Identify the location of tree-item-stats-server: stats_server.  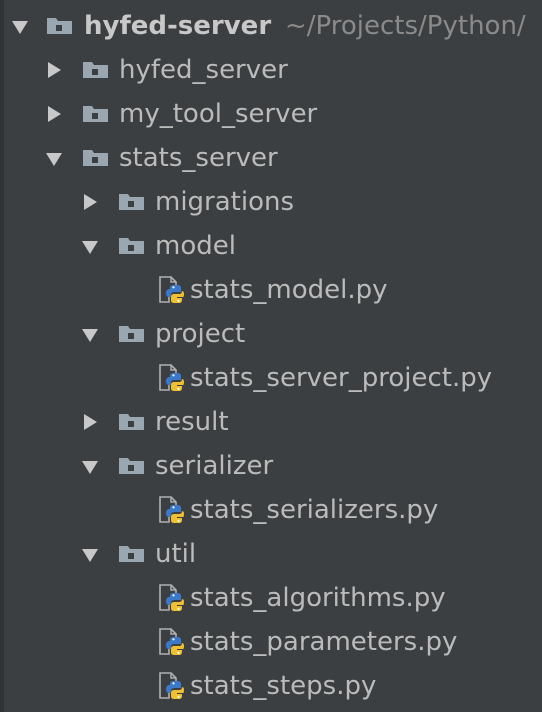
(271, 158).